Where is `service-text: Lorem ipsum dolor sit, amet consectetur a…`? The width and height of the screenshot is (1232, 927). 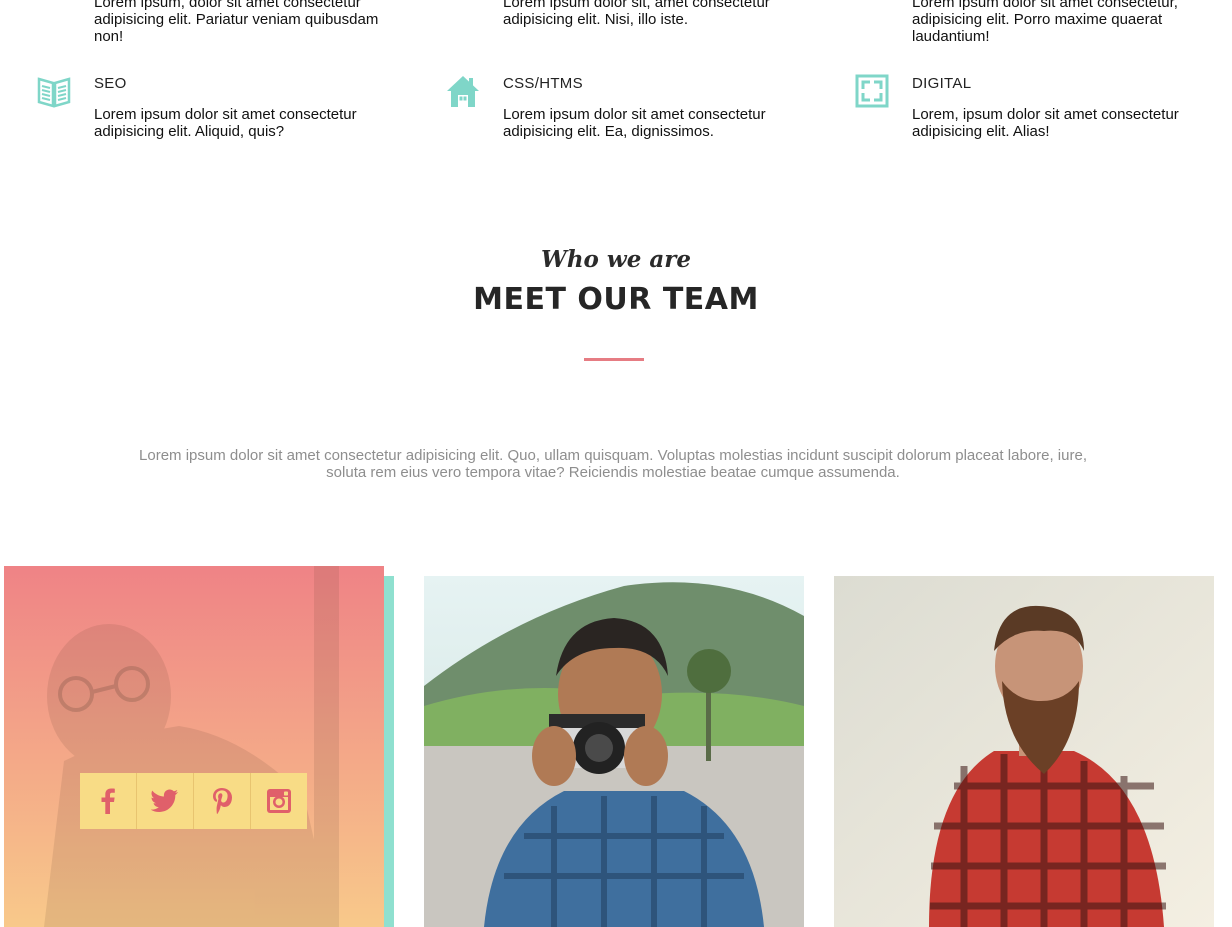
service-text: Lorem ipsum dolor sit, amet consectetur a… is located at coordinates (636, 14).